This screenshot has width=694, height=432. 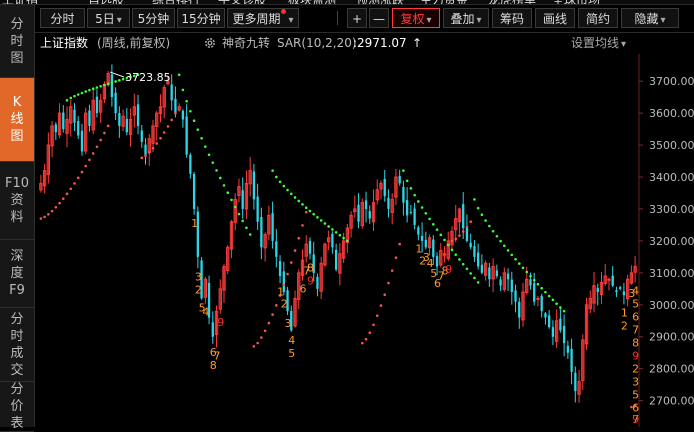 I want to click on tab-fenshi: 分时, so click(x=62, y=18).